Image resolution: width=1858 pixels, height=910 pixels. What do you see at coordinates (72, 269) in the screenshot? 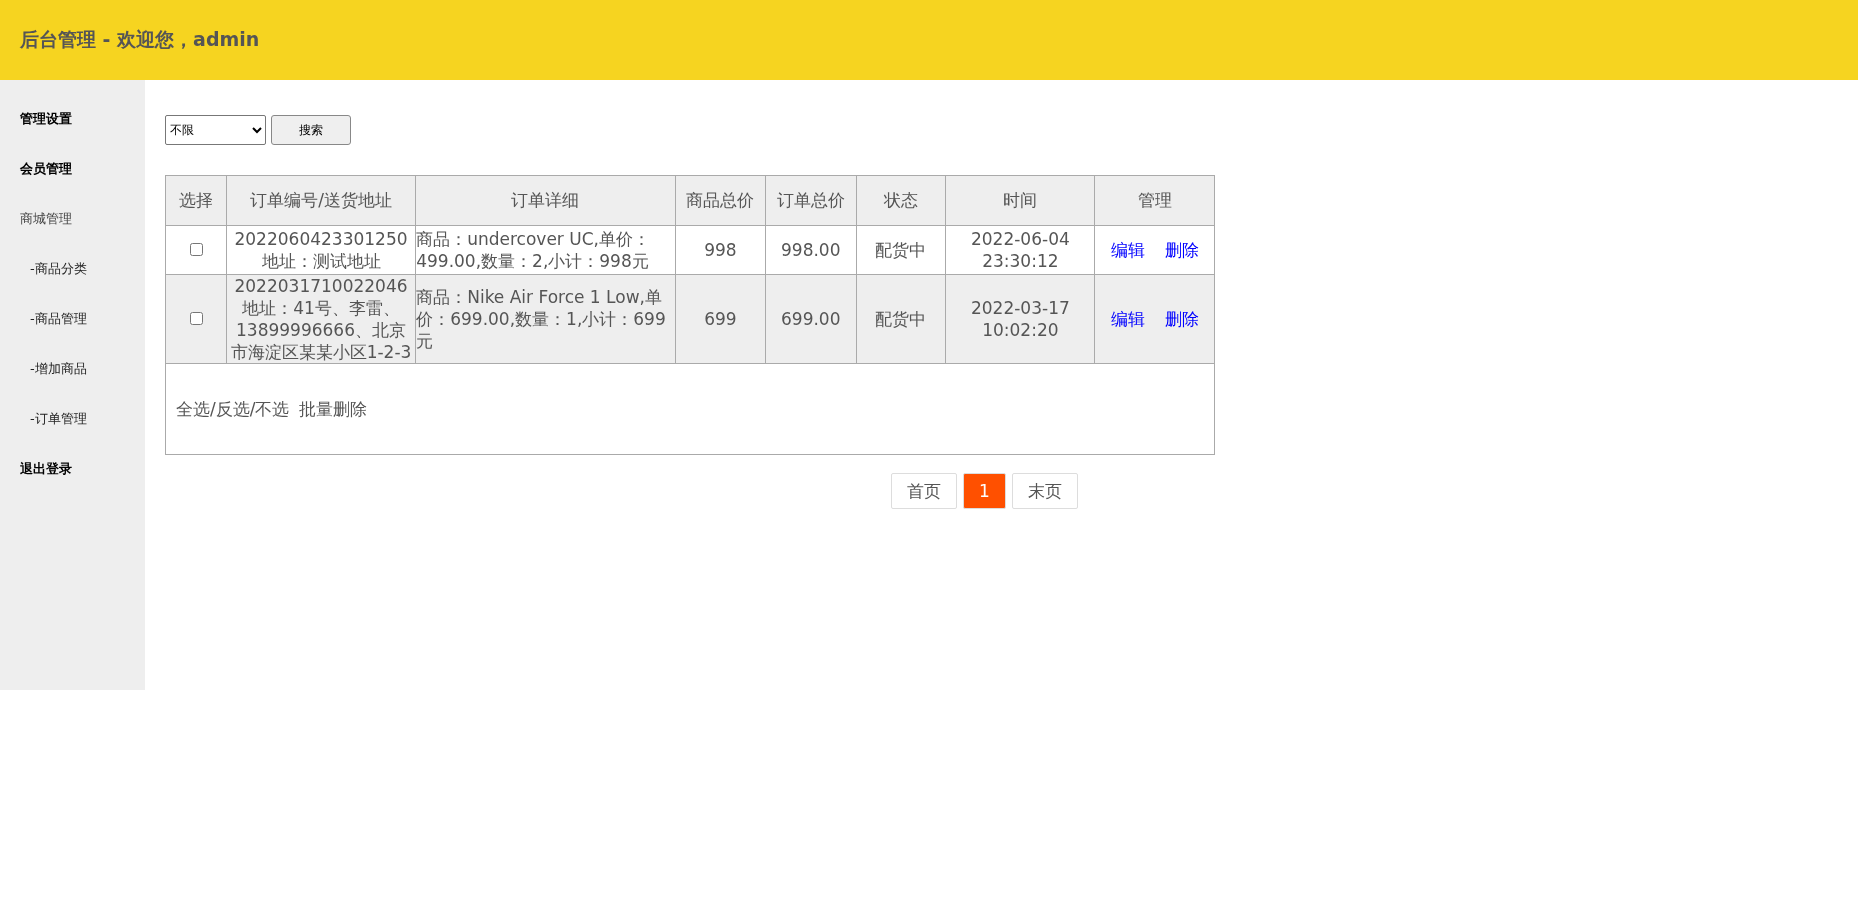
I see `sidebar-subitem: -商品分类` at bounding box center [72, 269].